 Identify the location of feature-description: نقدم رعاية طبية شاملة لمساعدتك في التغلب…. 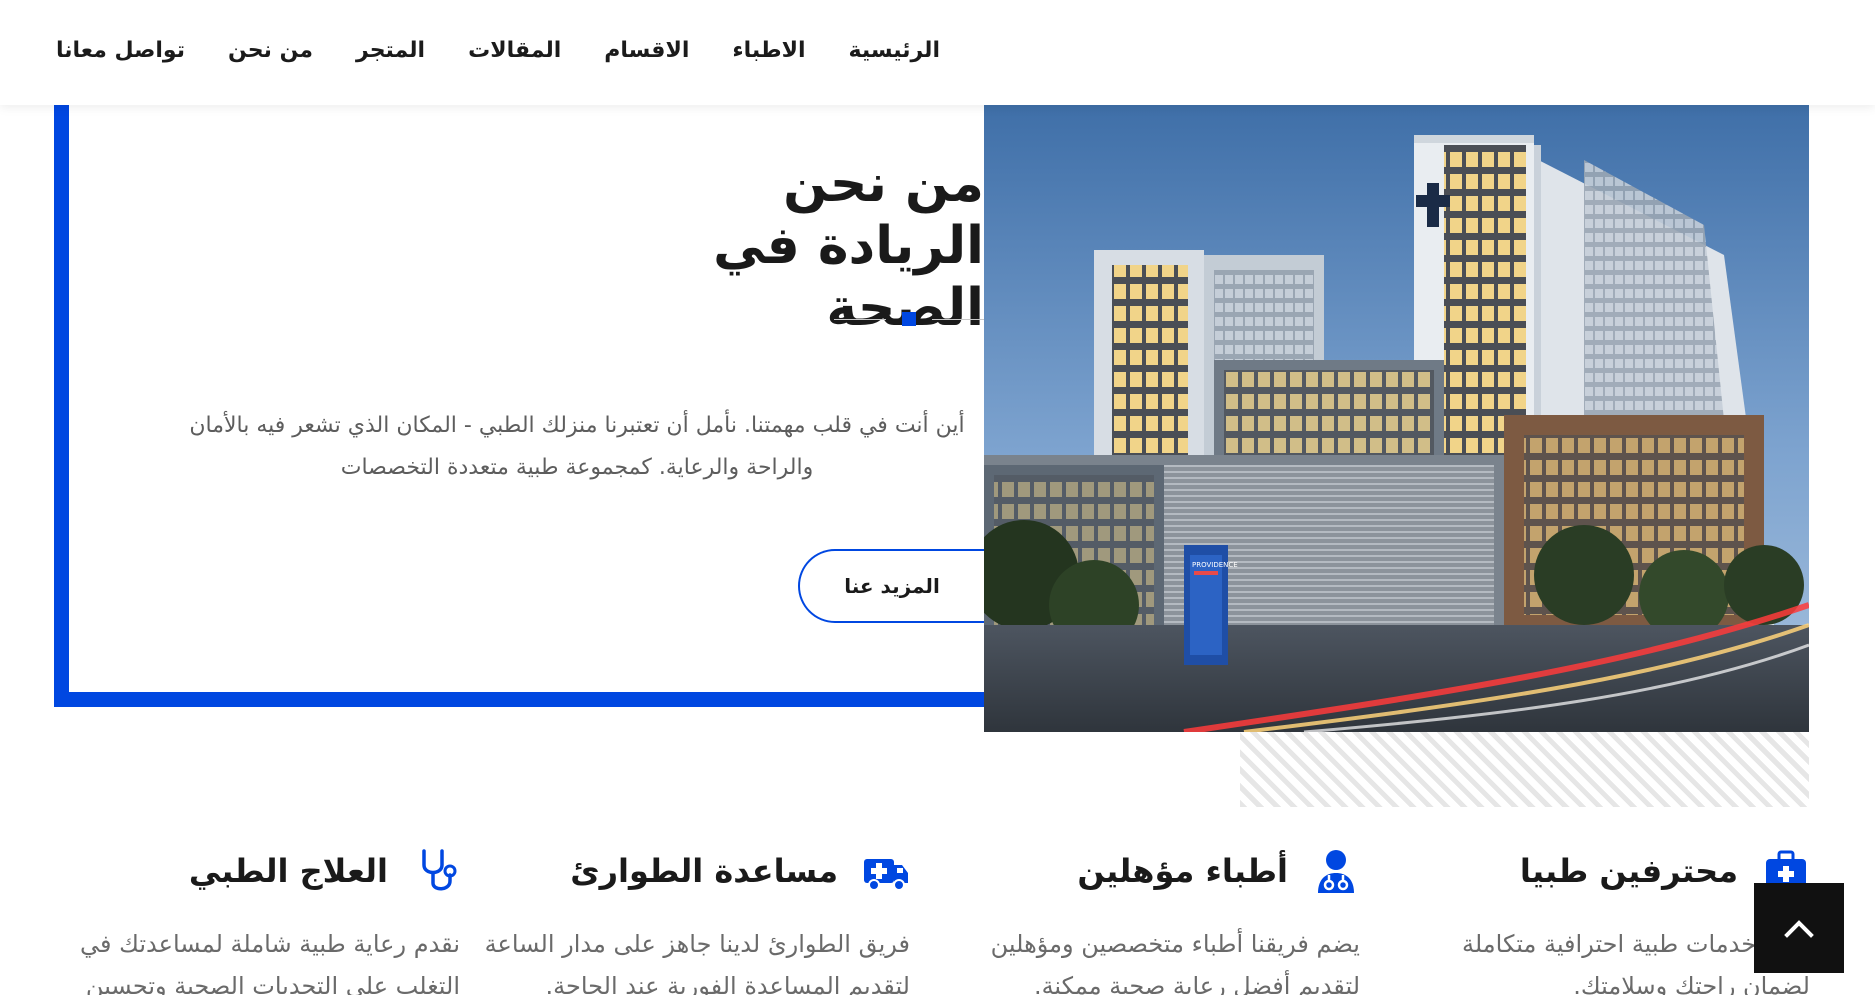
(250, 959).